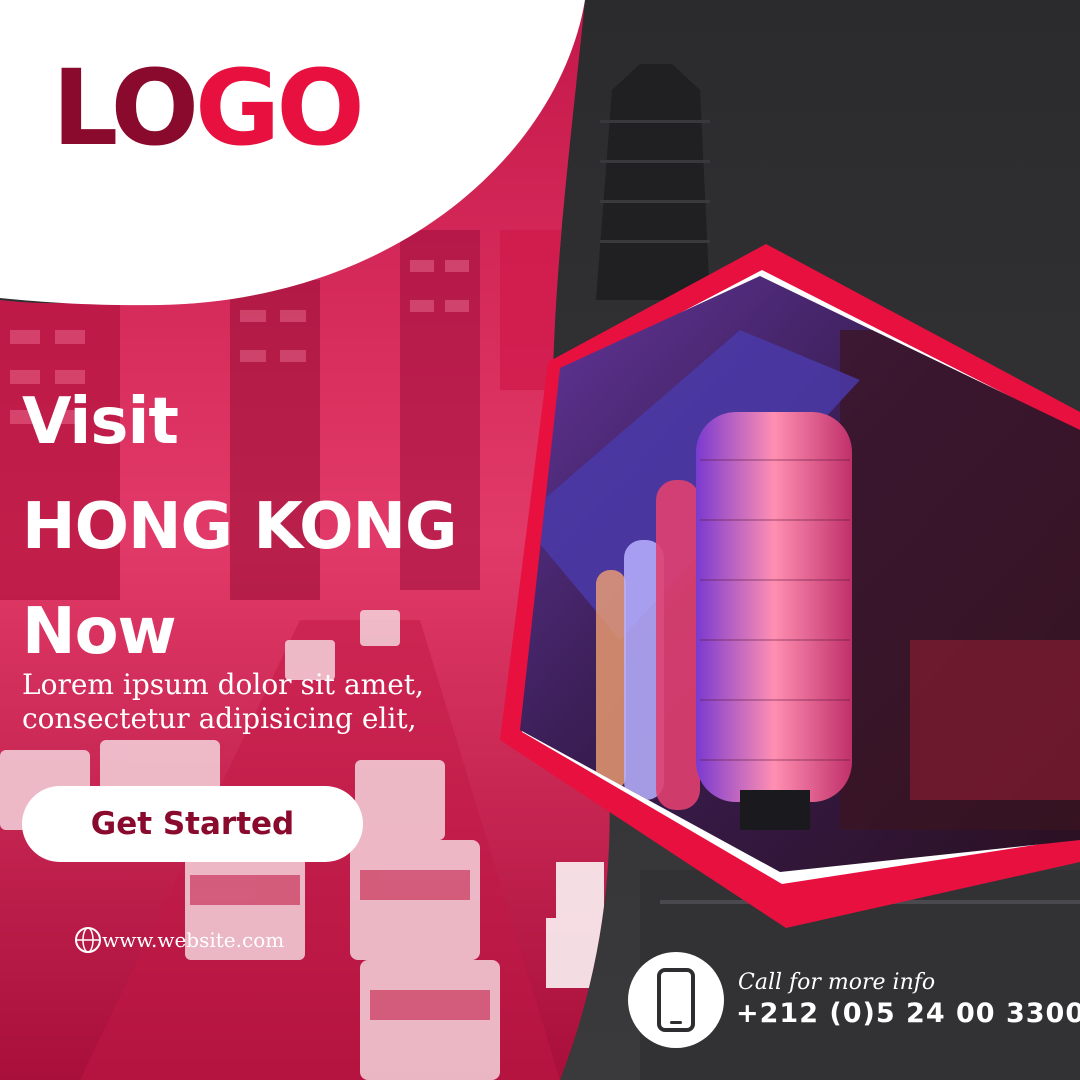 The width and height of the screenshot is (1080, 1080). I want to click on phone-number: +212 (0)5 24 00 3300, so click(908, 1013).